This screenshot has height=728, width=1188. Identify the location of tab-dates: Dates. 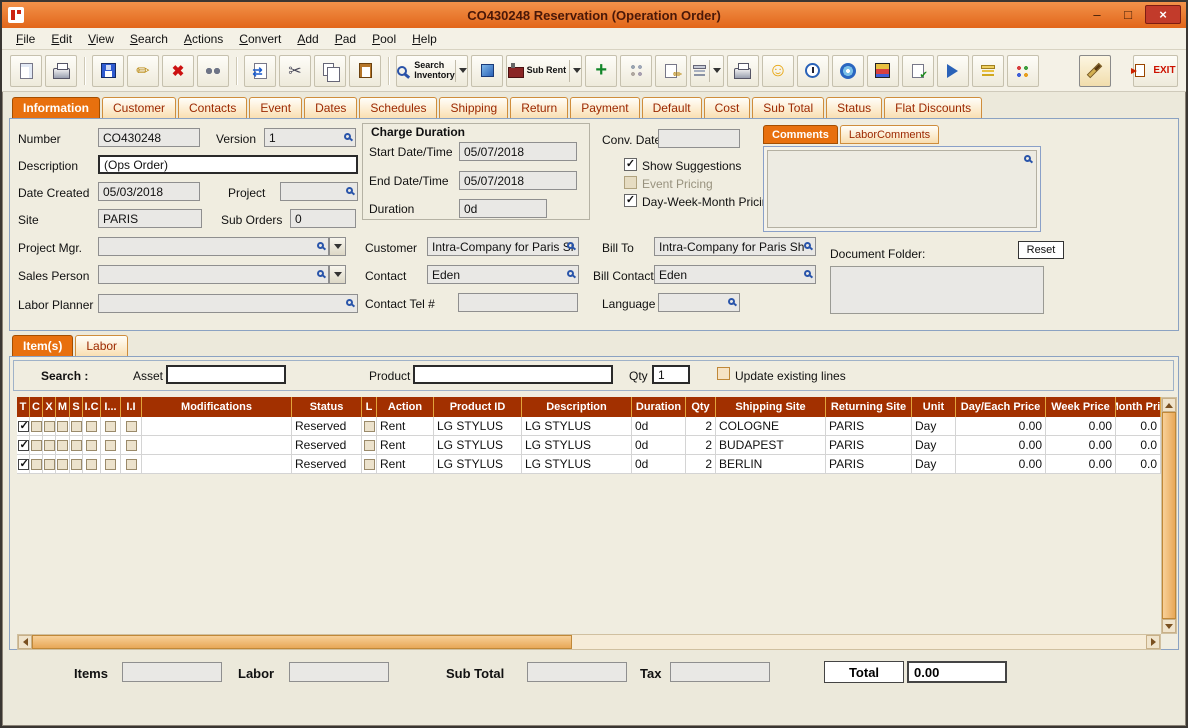
(331, 107).